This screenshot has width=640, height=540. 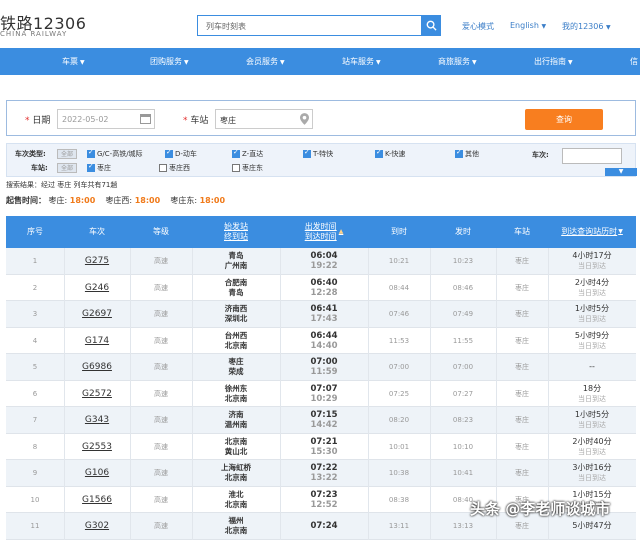 I want to click on nav-station-service: 站车服务 ▼, so click(x=361, y=61).